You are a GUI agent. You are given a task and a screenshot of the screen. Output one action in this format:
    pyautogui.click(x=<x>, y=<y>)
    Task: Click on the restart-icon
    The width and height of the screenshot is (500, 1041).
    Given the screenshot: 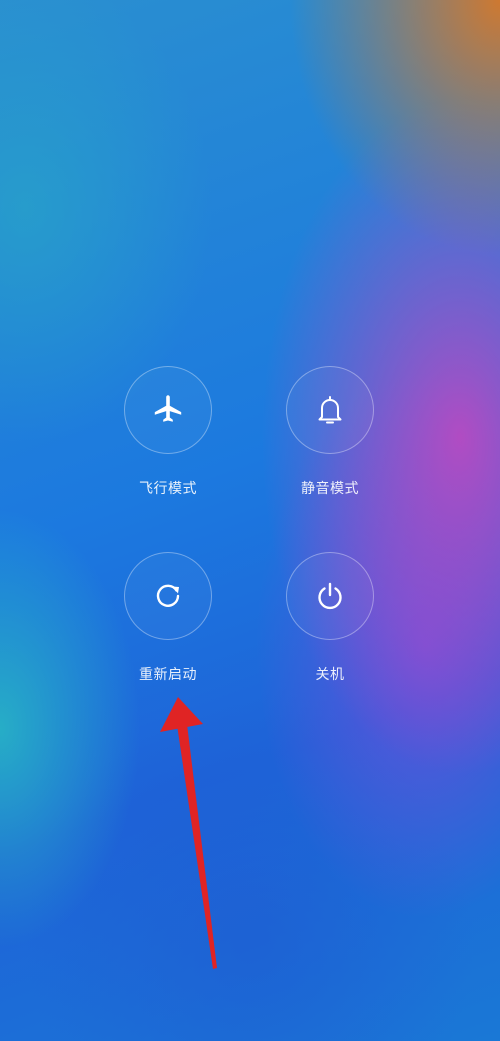 What is the action you would take?
    pyautogui.click(x=168, y=595)
    